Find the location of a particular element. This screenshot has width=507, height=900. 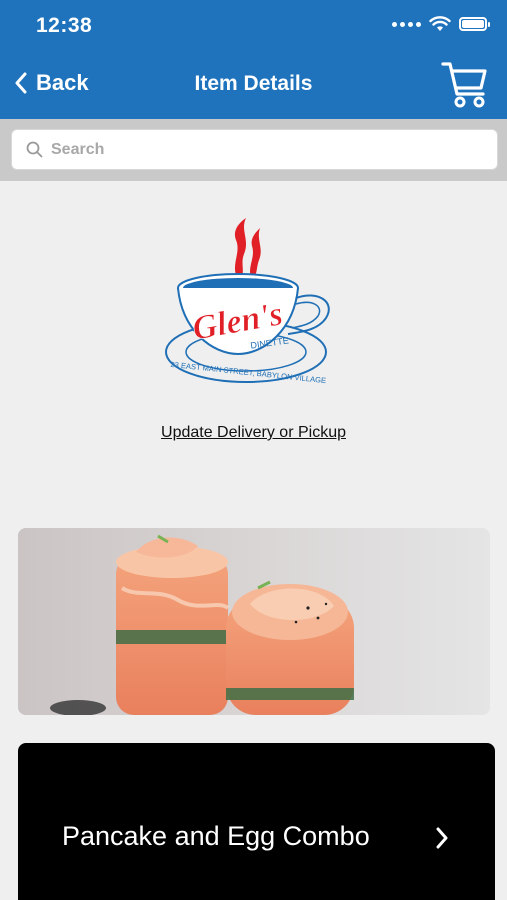

page-title: Item Details is located at coordinates (253, 83).